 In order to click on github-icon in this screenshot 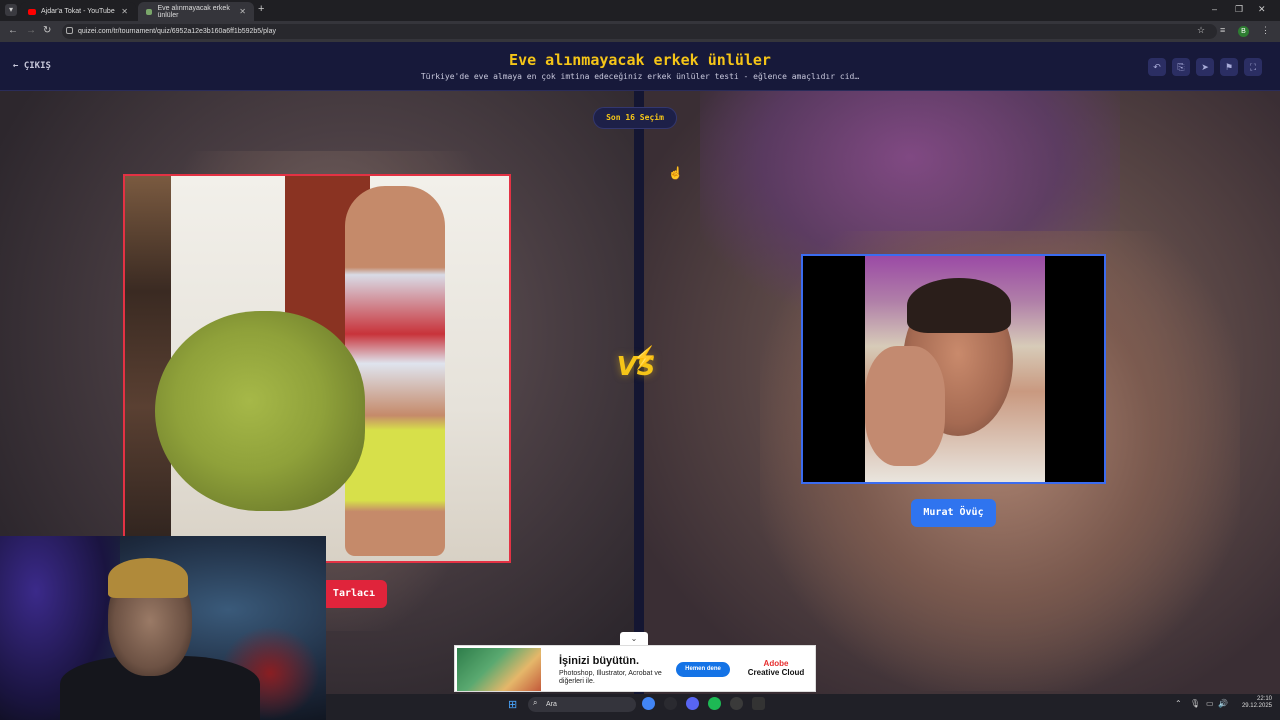, I will do `click(736, 703)`.